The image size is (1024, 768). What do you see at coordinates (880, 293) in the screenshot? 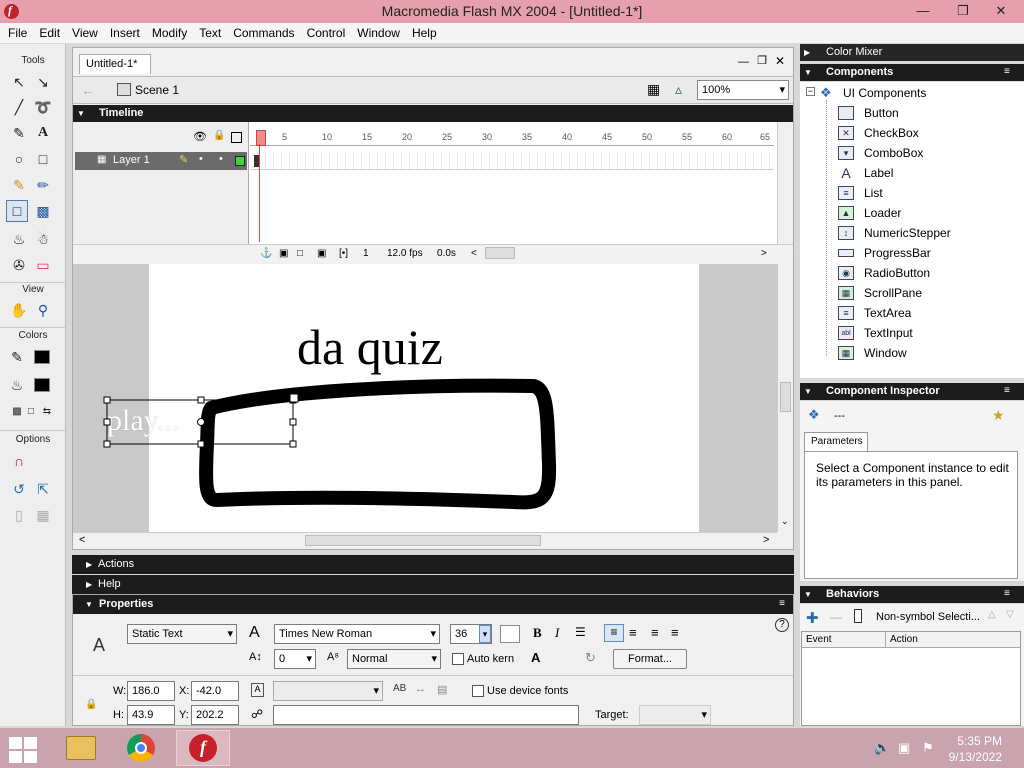
I see `component-scrollpane: ▦ ScrollPane` at bounding box center [880, 293].